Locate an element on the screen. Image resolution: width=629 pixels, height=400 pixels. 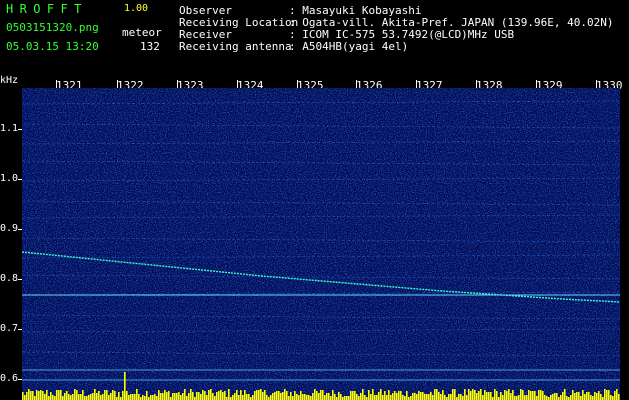
frequency-label: 0.6 is located at coordinates (9, 378).